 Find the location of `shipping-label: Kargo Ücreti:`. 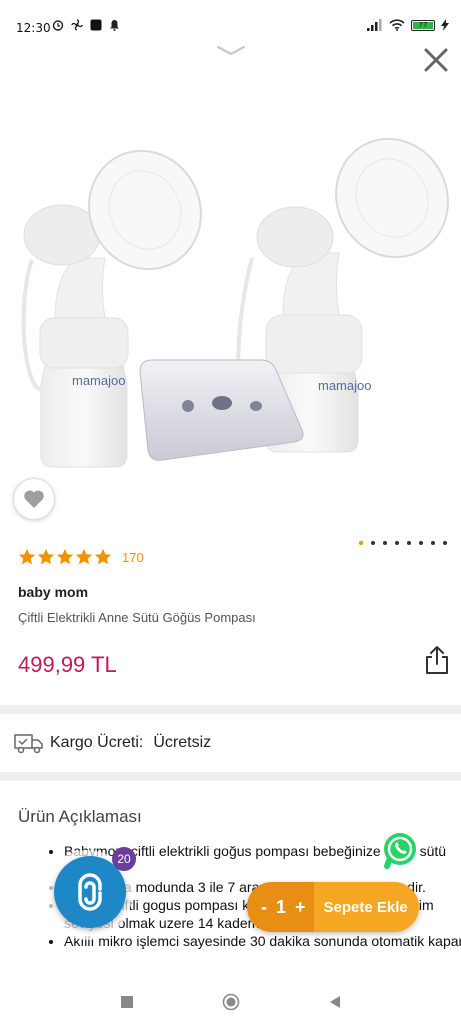

shipping-label: Kargo Ücreti: is located at coordinates (97, 742).